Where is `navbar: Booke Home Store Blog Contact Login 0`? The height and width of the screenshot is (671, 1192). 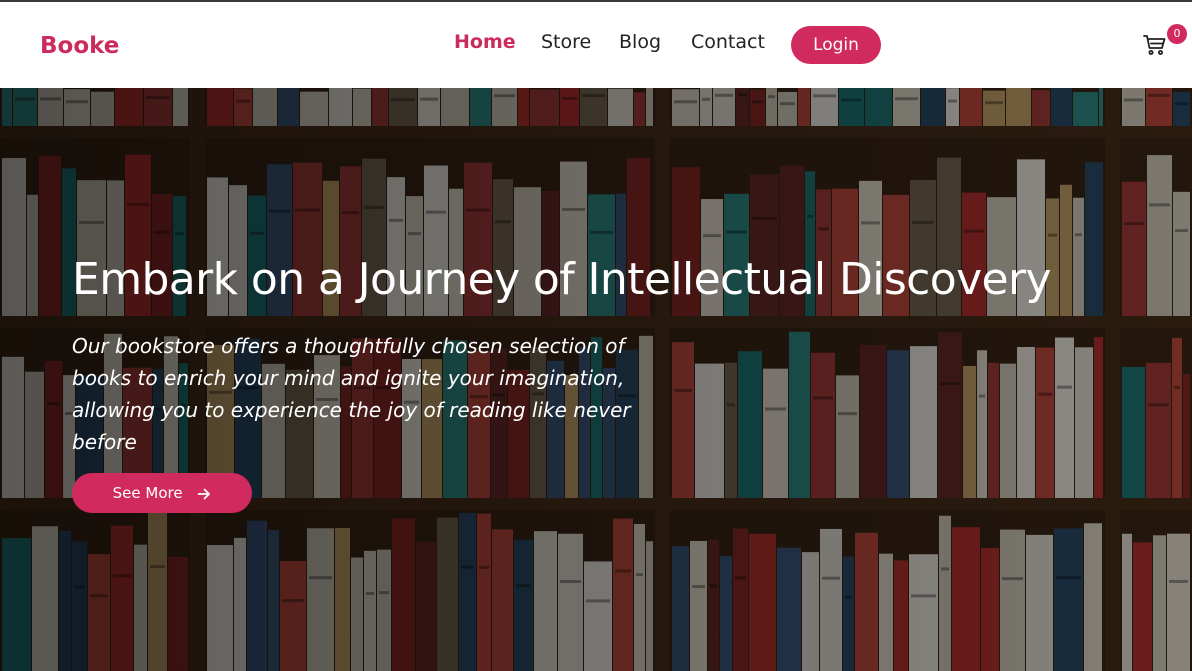 navbar: Booke Home Store Blog Contact Login 0 is located at coordinates (596, 45).